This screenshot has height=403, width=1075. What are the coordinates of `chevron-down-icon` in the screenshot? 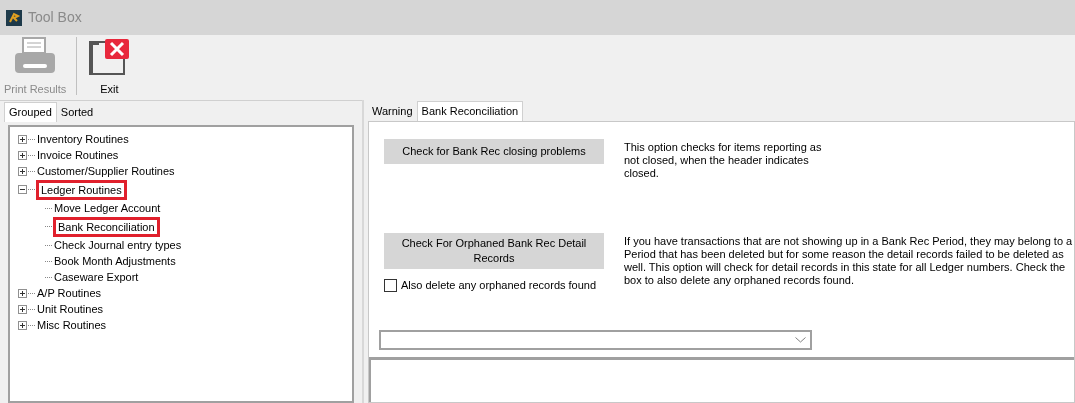 It's located at (800, 339).